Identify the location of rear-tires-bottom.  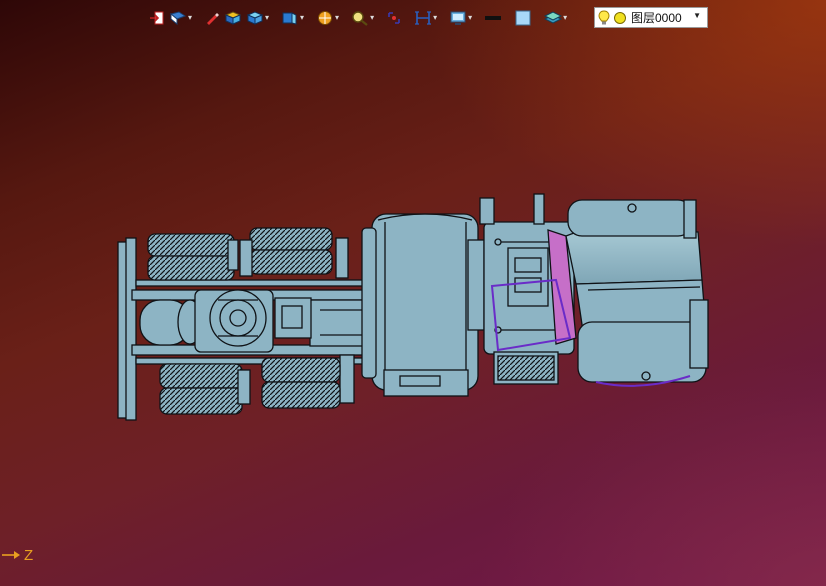
(250, 386).